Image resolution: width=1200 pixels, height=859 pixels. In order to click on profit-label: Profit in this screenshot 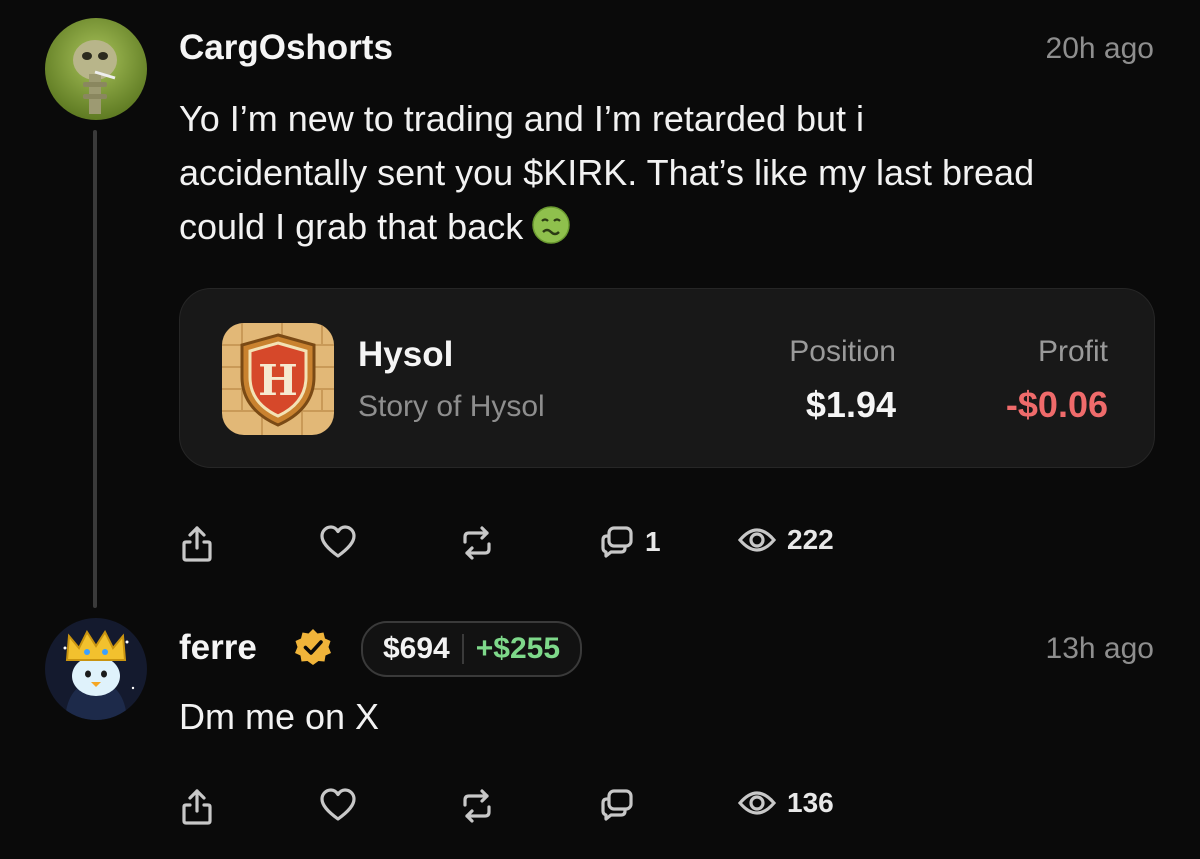, I will do `click(1072, 351)`.